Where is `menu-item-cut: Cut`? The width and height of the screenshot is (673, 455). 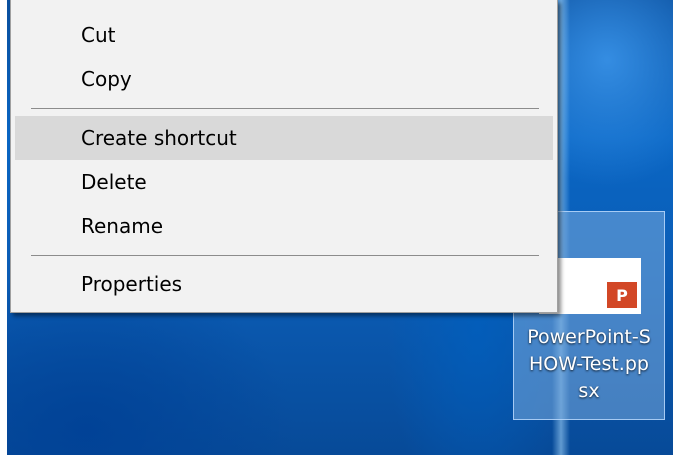
menu-item-cut: Cut is located at coordinates (284, 35).